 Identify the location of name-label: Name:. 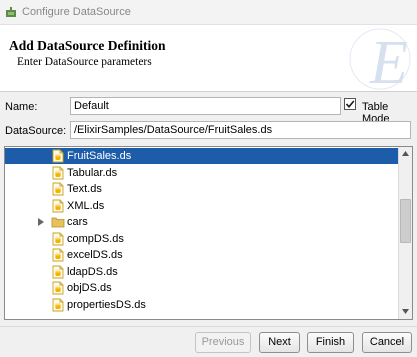
(21, 107).